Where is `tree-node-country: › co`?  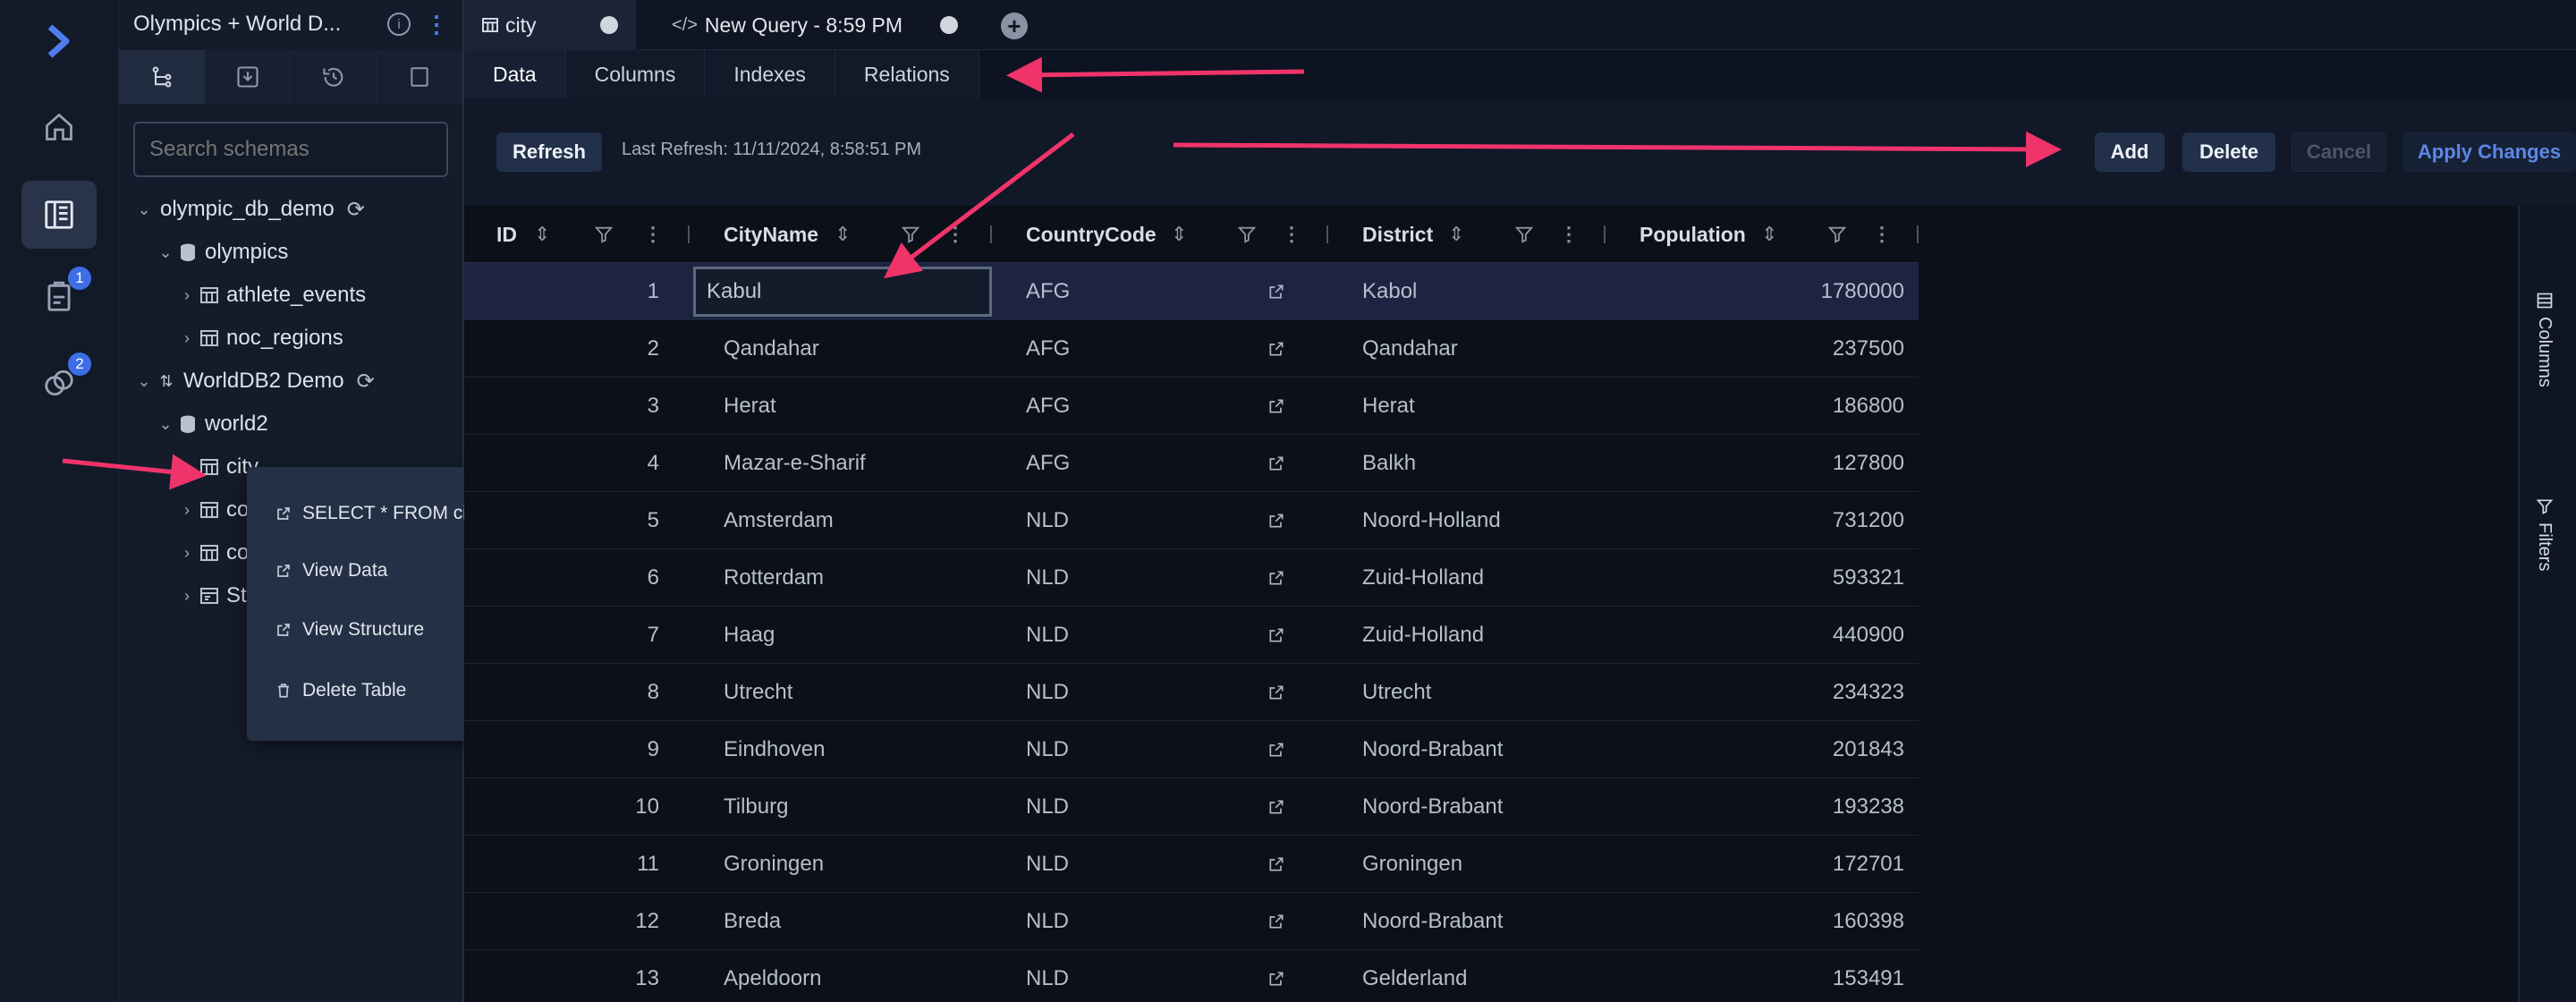 tree-node-country: › co is located at coordinates (212, 510).